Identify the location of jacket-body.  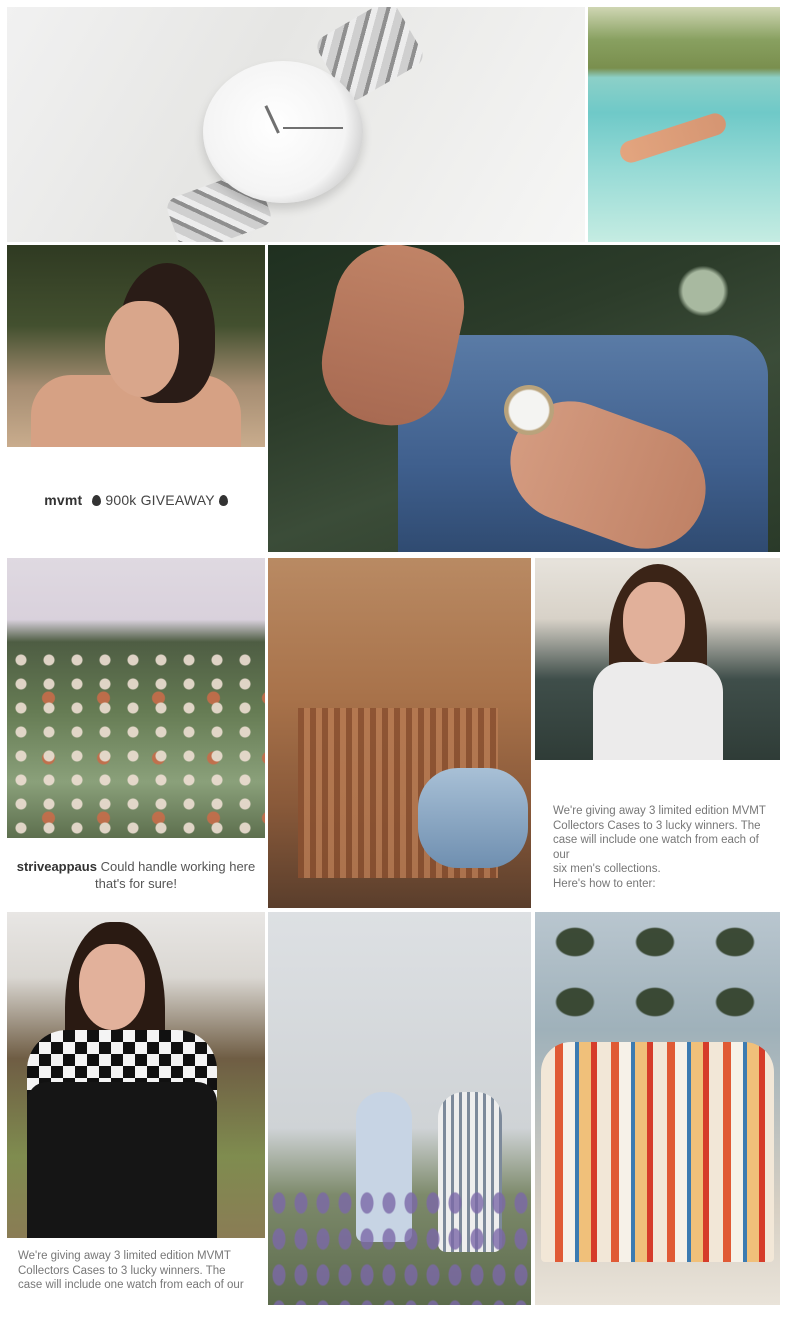
(122, 1160).